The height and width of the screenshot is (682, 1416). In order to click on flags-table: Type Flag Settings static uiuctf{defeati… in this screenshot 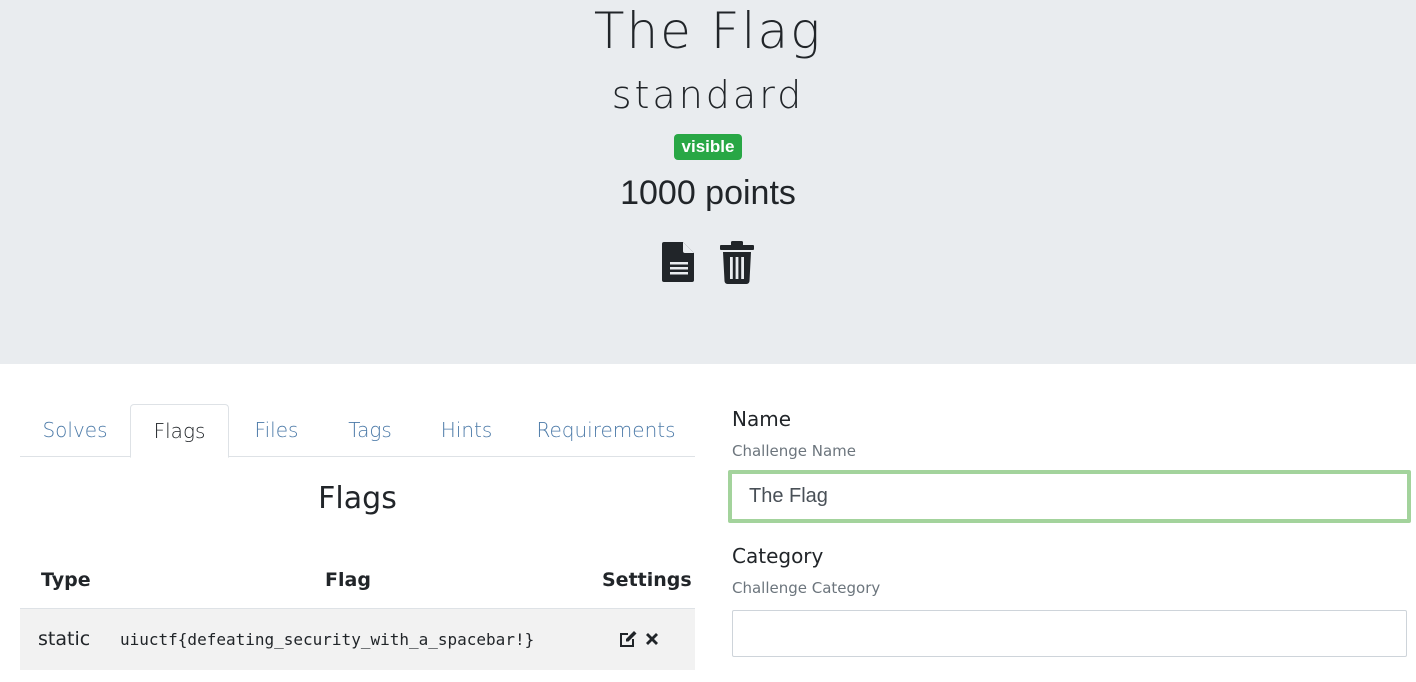, I will do `click(357, 611)`.